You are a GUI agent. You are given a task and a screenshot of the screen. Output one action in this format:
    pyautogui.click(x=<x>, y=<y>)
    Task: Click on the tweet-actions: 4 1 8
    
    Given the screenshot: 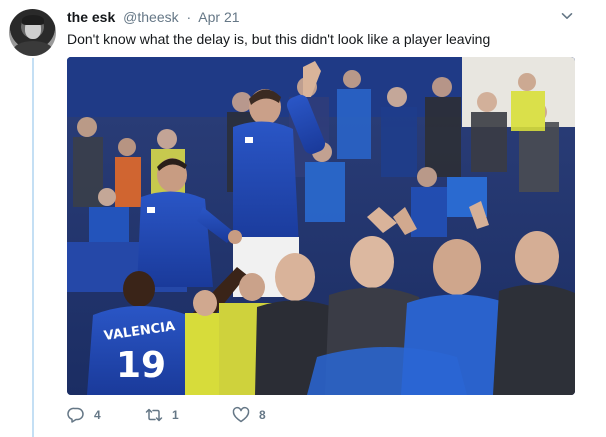 What is the action you would take?
    pyautogui.click(x=179, y=415)
    